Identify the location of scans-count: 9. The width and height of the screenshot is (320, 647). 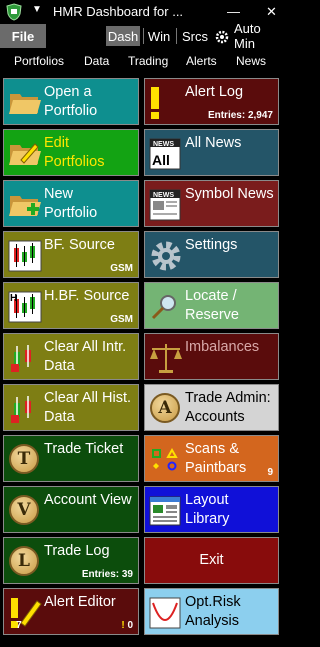
(270, 472).